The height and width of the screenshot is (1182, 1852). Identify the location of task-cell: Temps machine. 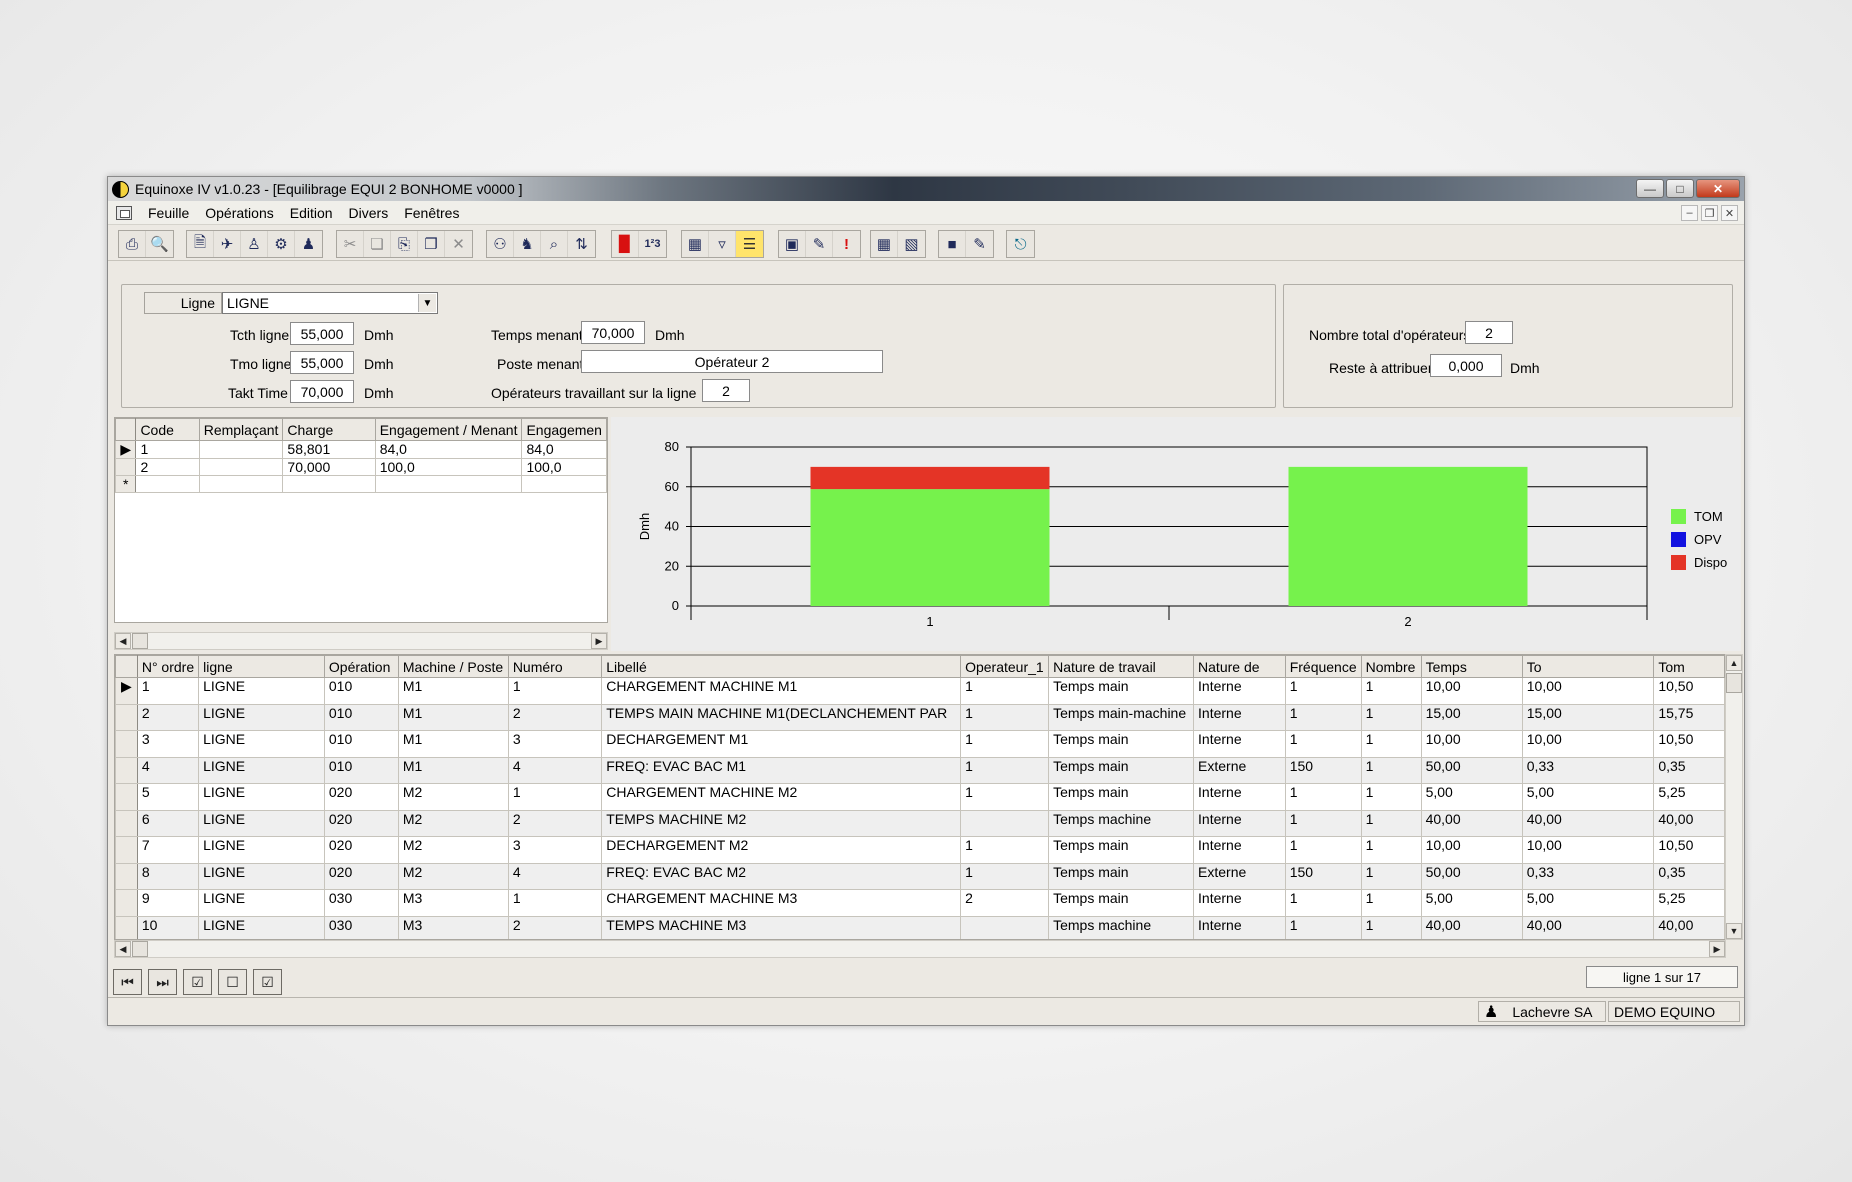
(1121, 927).